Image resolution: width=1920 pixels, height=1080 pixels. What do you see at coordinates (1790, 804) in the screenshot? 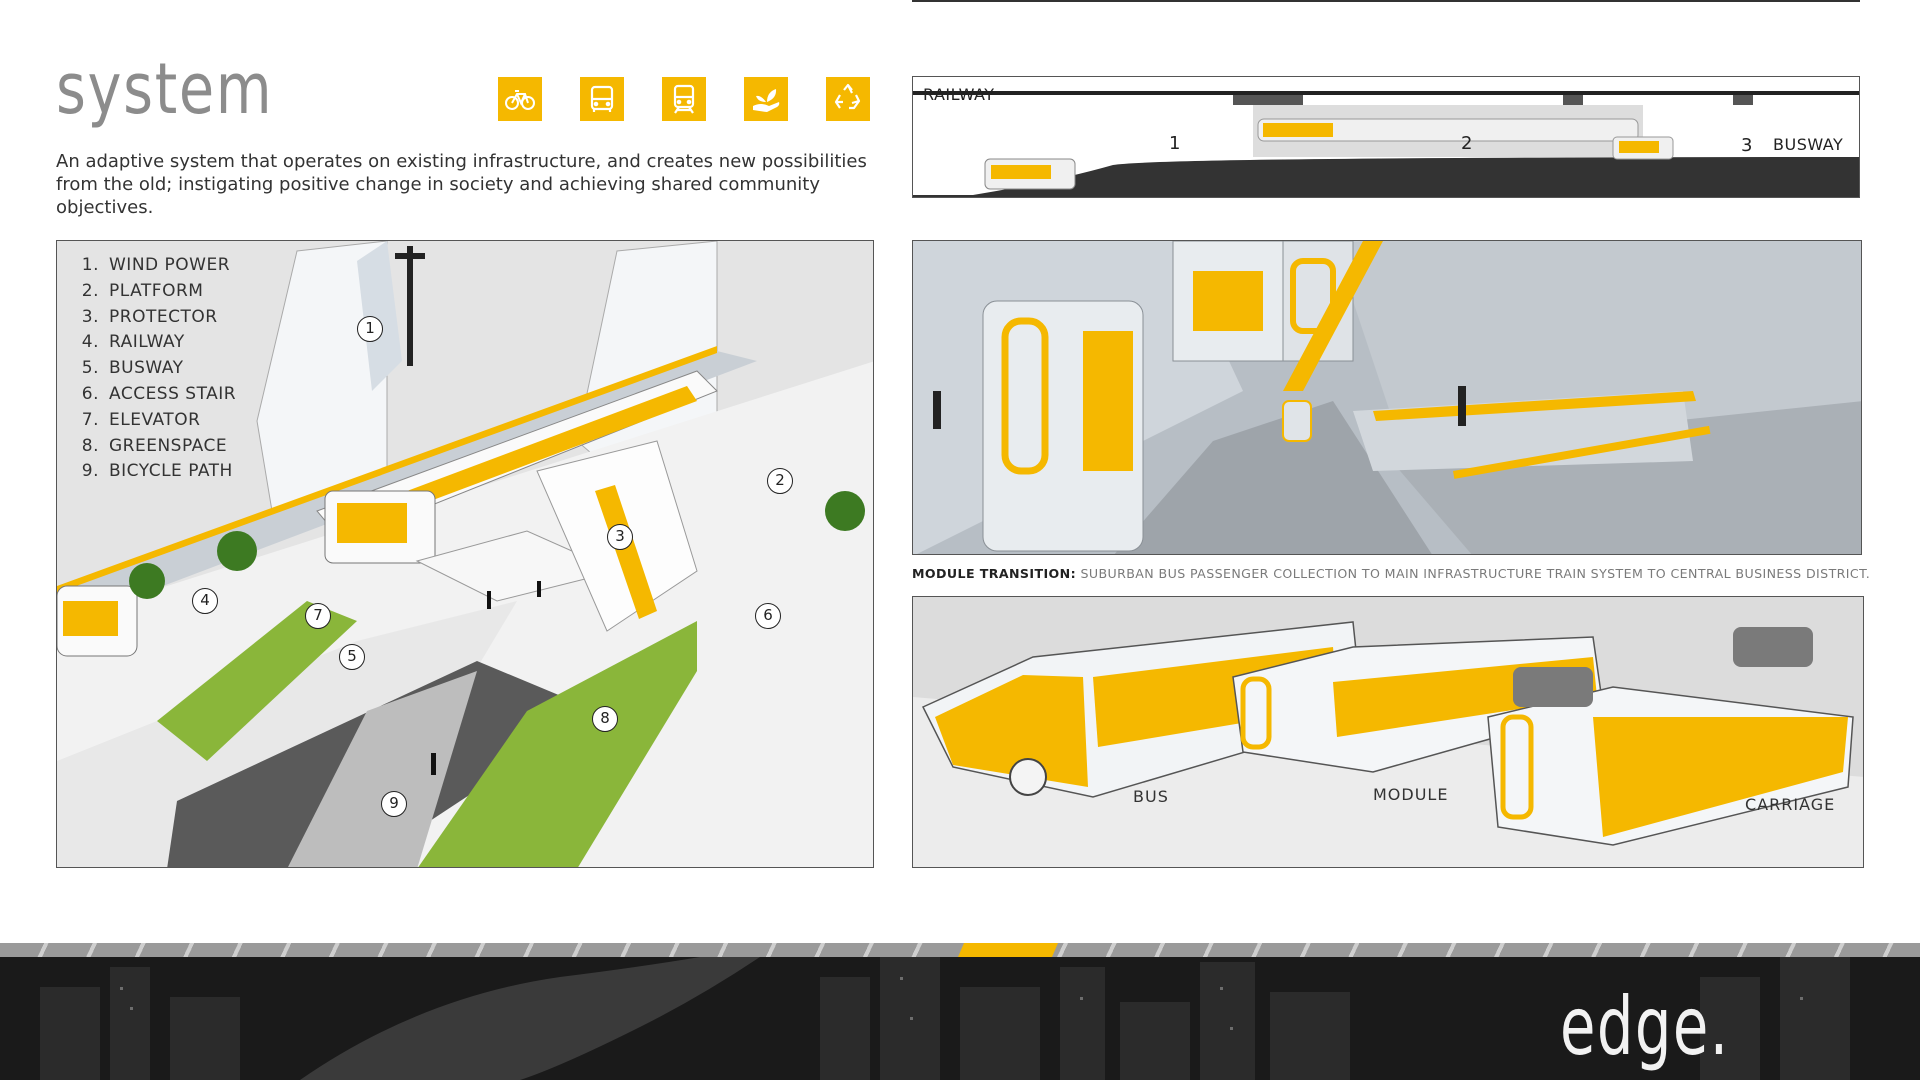
I see `carriage-label: CARRIAGE` at bounding box center [1790, 804].